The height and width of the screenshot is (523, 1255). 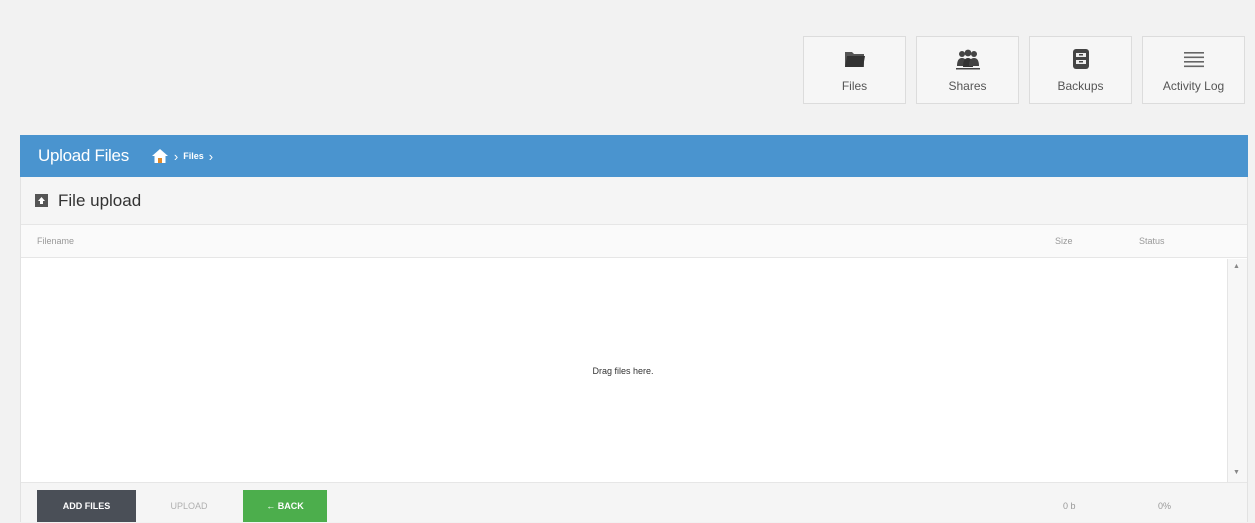 I want to click on file-list-scrollbar: ▲ ▼, so click(x=1237, y=370).